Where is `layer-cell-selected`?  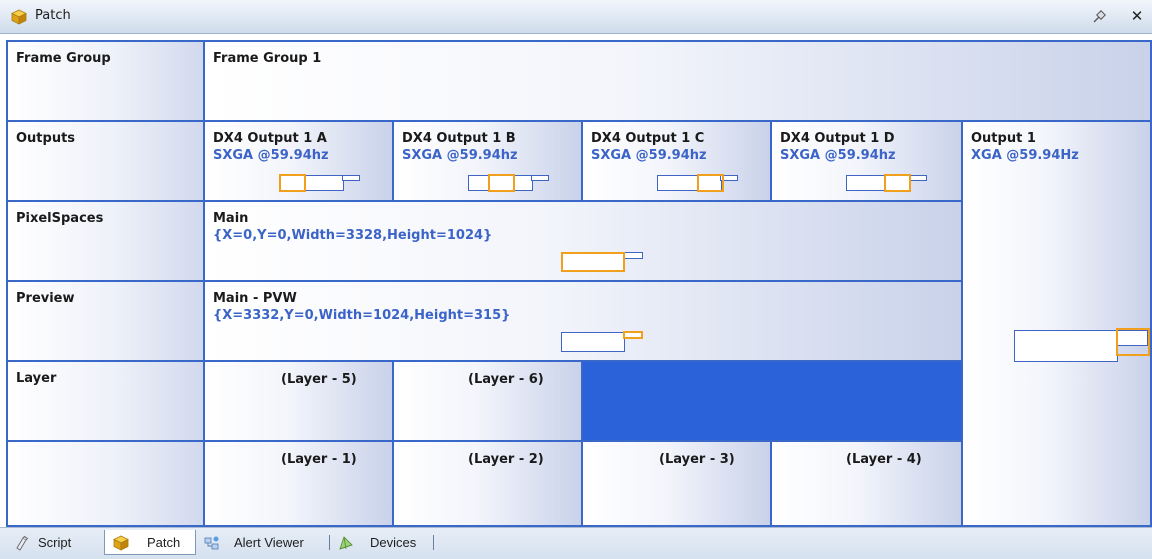 layer-cell-selected is located at coordinates (772, 401).